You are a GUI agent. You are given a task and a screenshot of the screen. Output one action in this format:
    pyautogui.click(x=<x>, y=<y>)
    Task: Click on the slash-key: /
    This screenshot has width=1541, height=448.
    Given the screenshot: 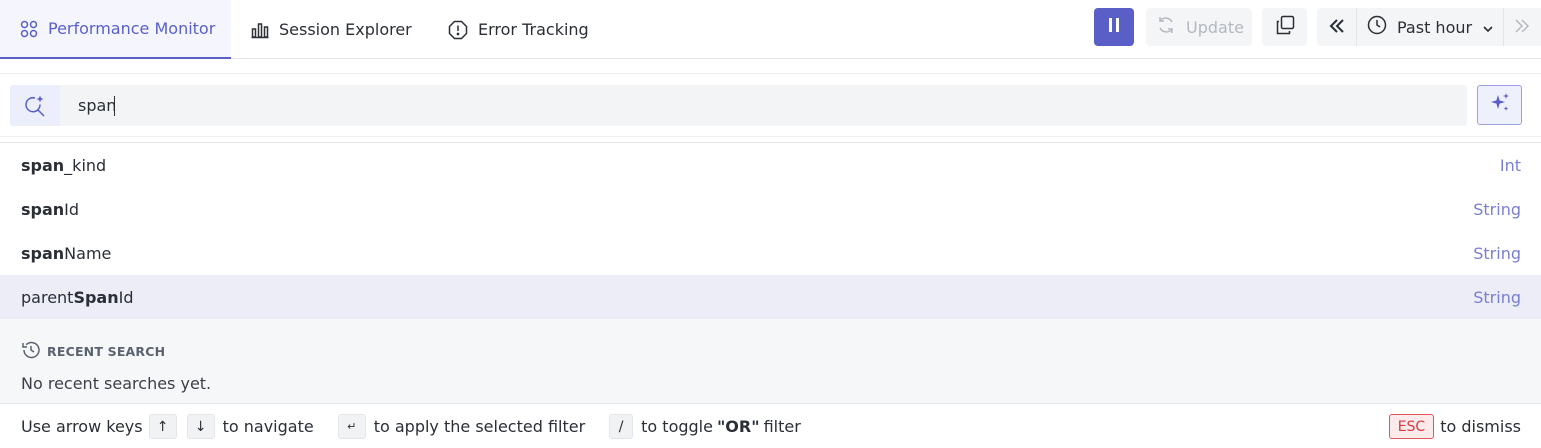 What is the action you would take?
    pyautogui.click(x=621, y=426)
    